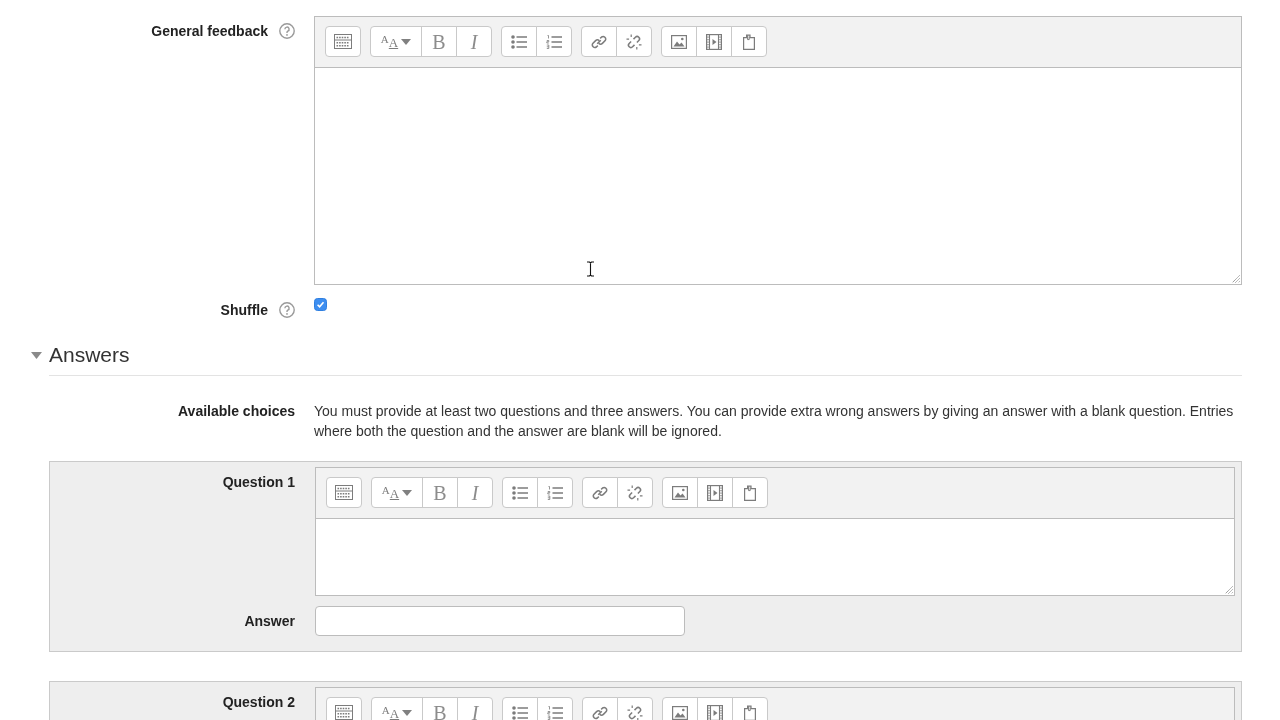  Describe the element at coordinates (500, 621) in the screenshot. I see `answer-field` at that location.